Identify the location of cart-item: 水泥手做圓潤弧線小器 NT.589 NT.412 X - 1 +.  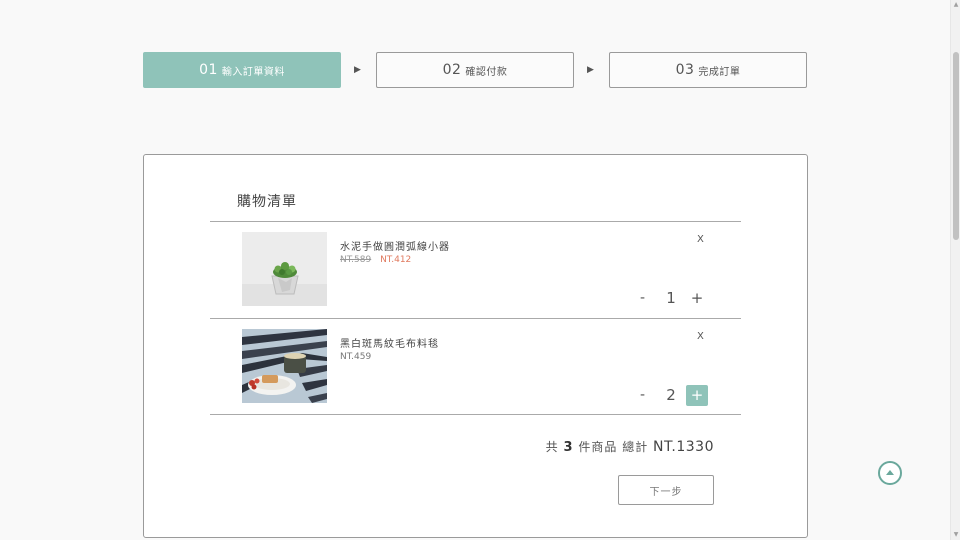
(475, 270).